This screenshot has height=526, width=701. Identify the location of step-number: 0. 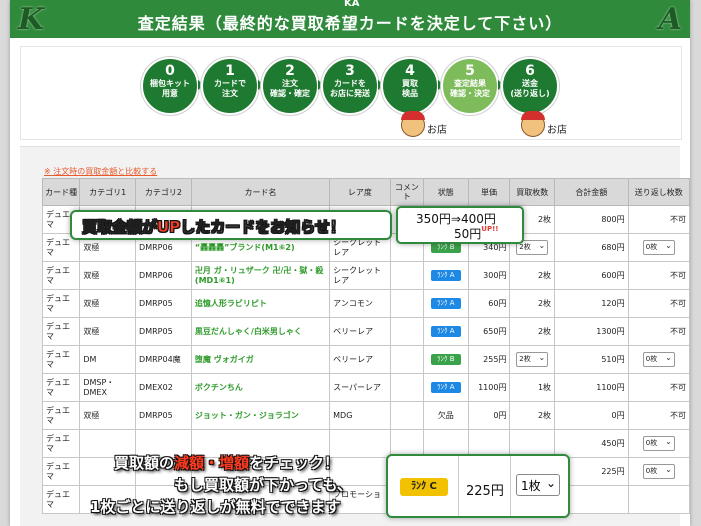
(170, 71).